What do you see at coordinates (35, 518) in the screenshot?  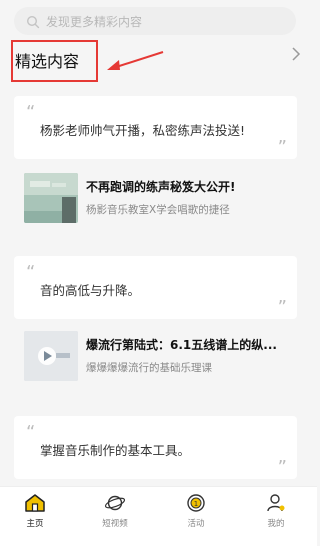 I see `tab-home: 主页` at bounding box center [35, 518].